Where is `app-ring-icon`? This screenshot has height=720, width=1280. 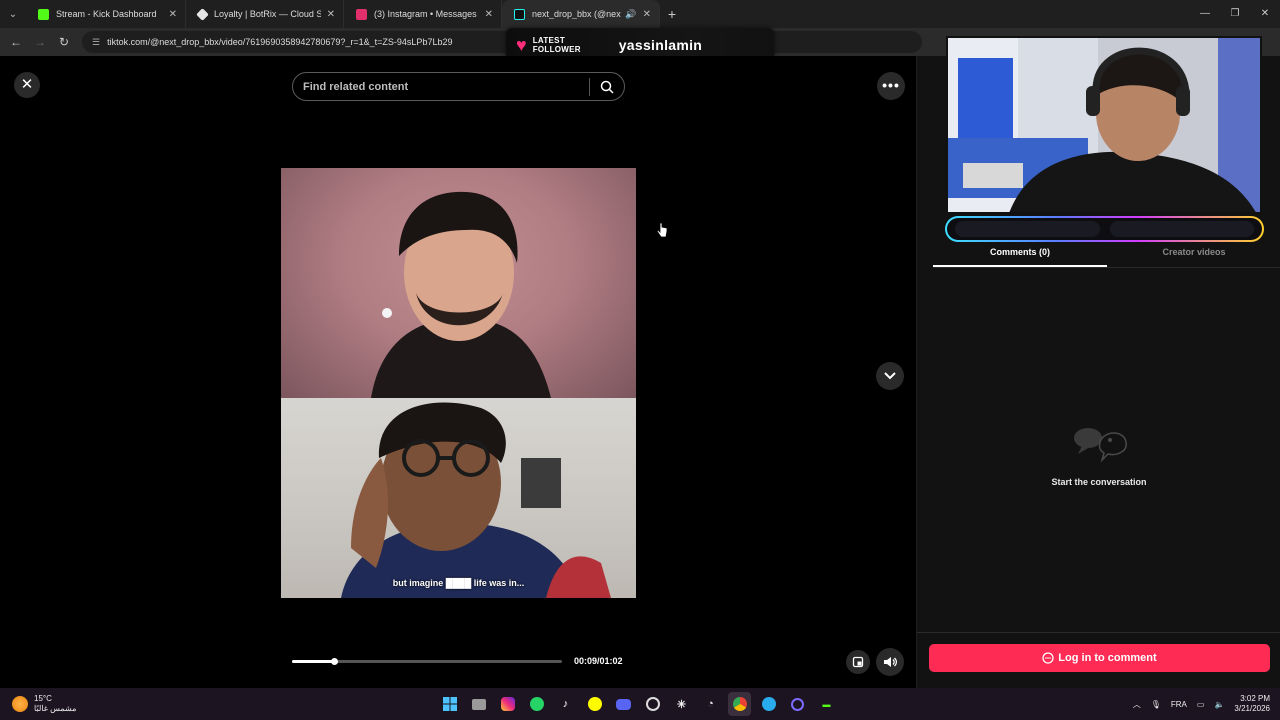
app-ring-icon is located at coordinates (797, 704).